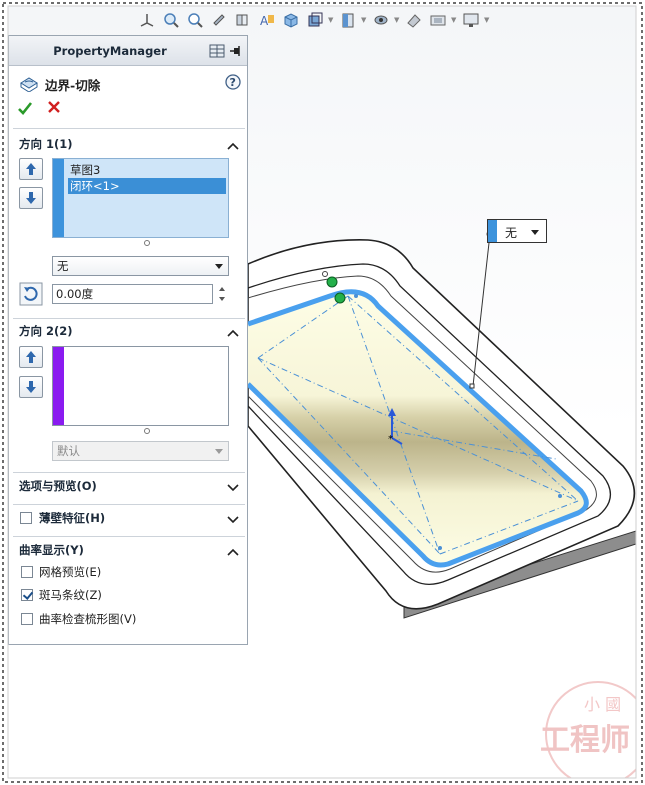  I want to click on view-settings-icon, so click(438, 20).